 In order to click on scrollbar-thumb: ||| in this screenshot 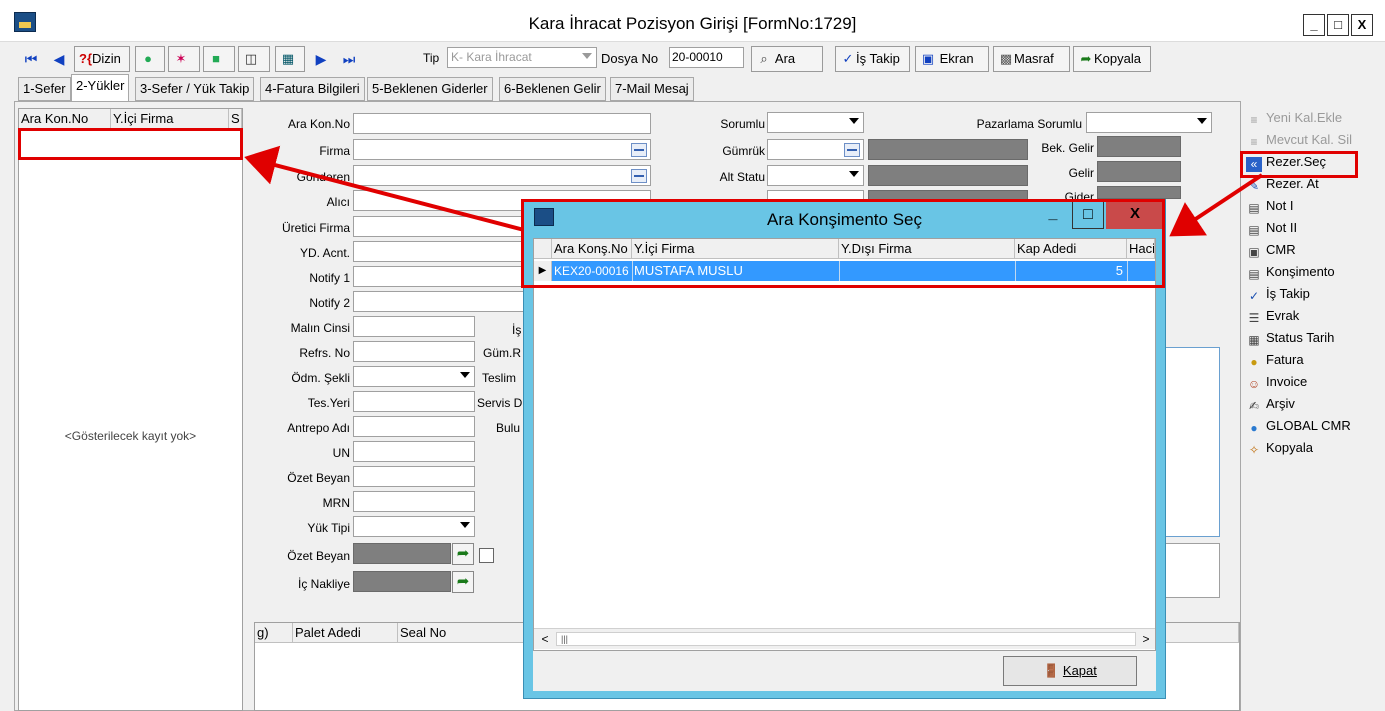, I will do `click(846, 639)`.